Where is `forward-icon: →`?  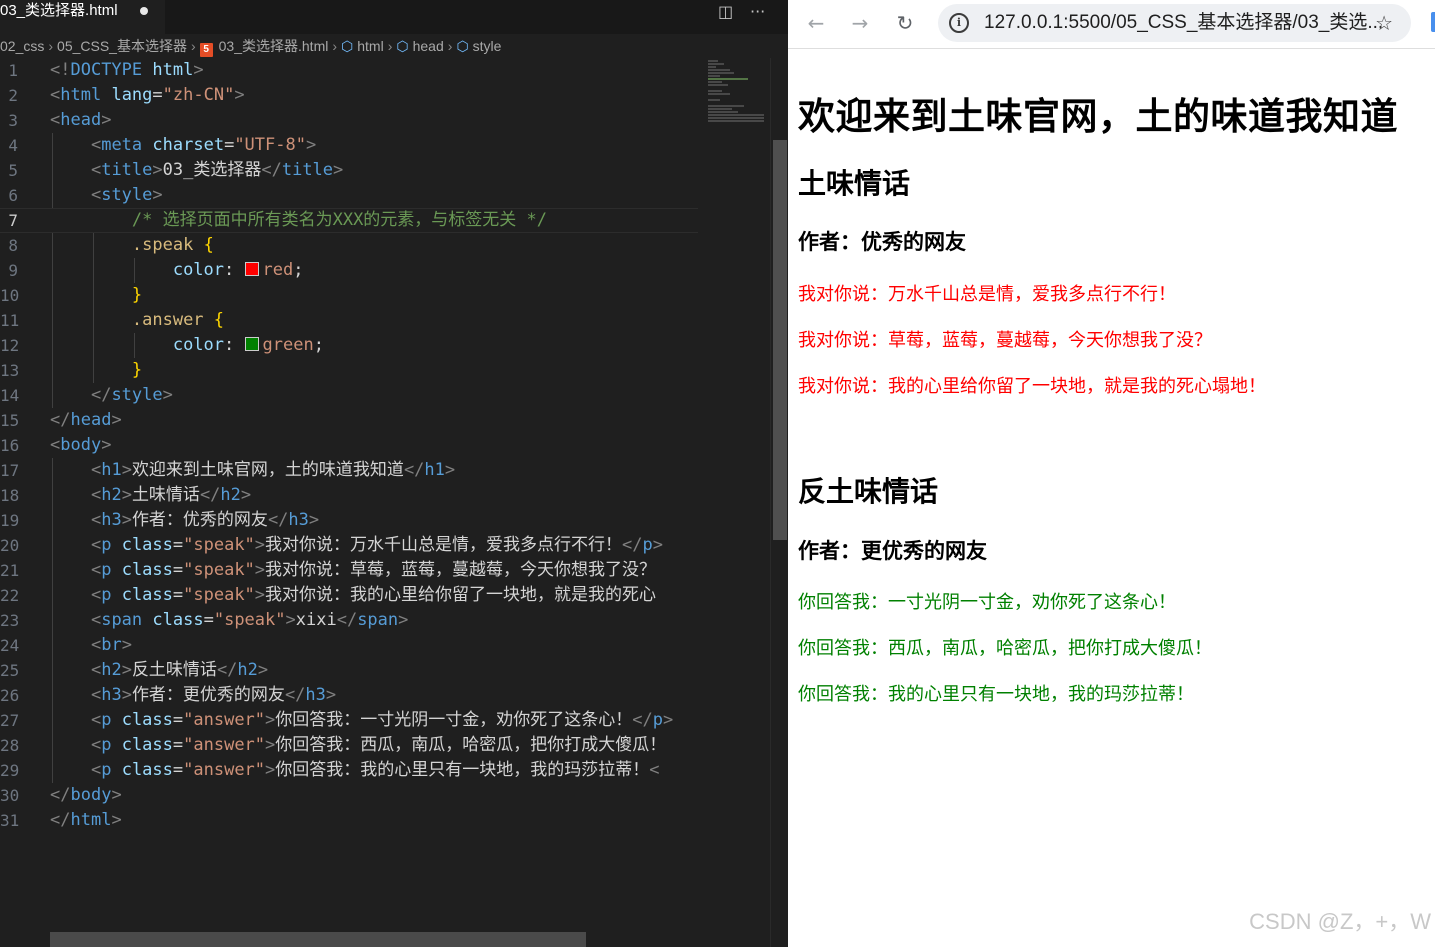 forward-icon: → is located at coordinates (860, 23).